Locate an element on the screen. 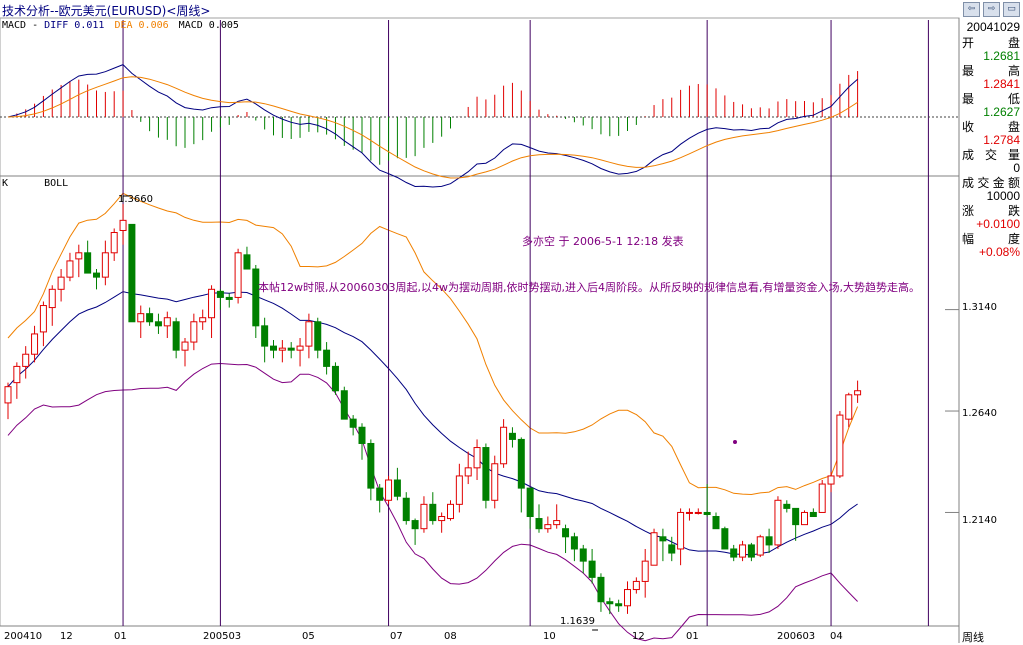  x-axis-label: 07 is located at coordinates (396, 636).